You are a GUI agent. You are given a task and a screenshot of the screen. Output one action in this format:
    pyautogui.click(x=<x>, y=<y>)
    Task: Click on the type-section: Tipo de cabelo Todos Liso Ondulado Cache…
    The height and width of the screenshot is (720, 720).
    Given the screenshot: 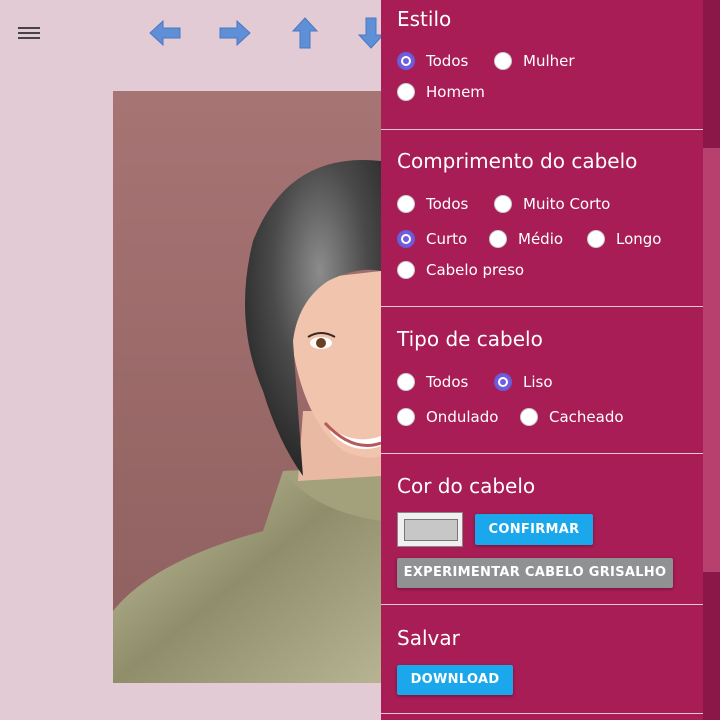 What is the action you would take?
    pyautogui.click(x=542, y=380)
    